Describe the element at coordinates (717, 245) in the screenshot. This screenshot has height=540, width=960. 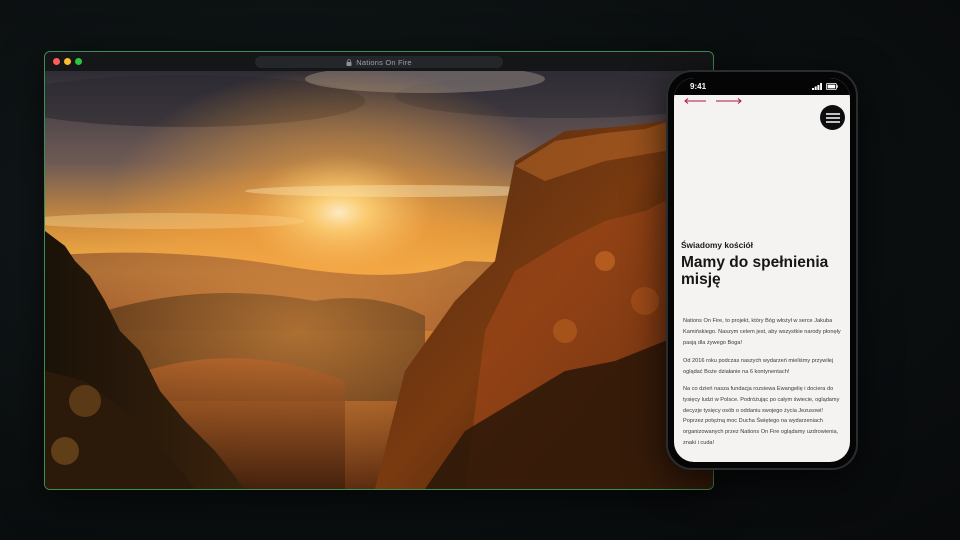
I see `section-kicker: Świadomy kościół` at that location.